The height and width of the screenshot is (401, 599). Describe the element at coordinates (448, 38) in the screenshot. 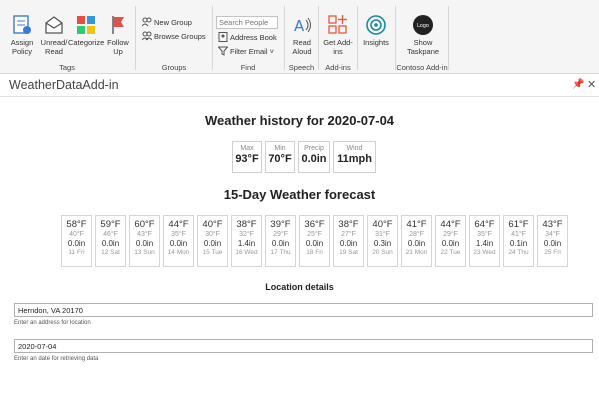

I see `ribbon-separator` at that location.